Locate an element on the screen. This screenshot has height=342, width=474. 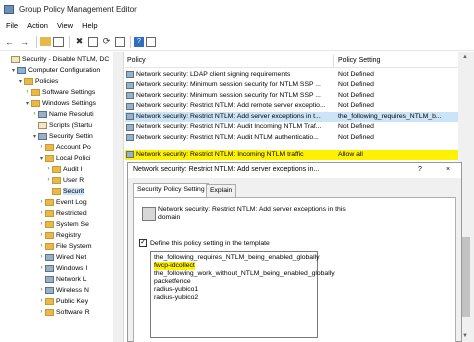
tree-label: Event Log is located at coordinates (71, 202).